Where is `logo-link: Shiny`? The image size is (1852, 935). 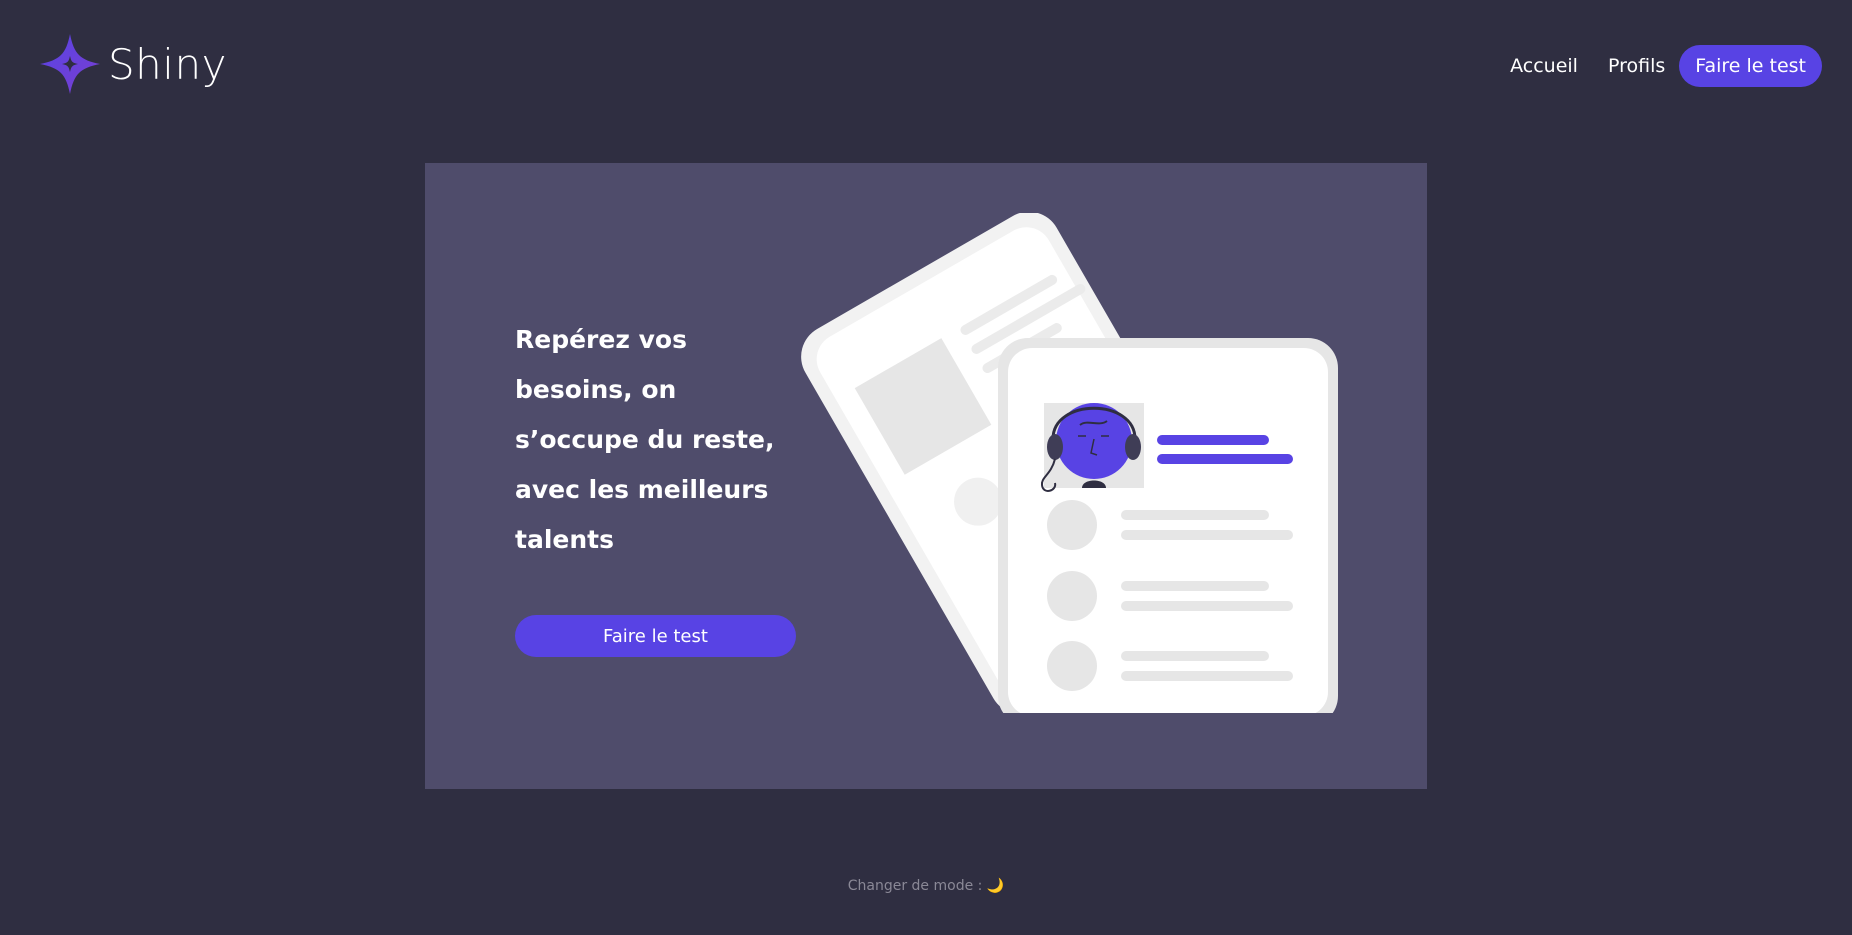
logo-link: Shiny is located at coordinates (132, 64).